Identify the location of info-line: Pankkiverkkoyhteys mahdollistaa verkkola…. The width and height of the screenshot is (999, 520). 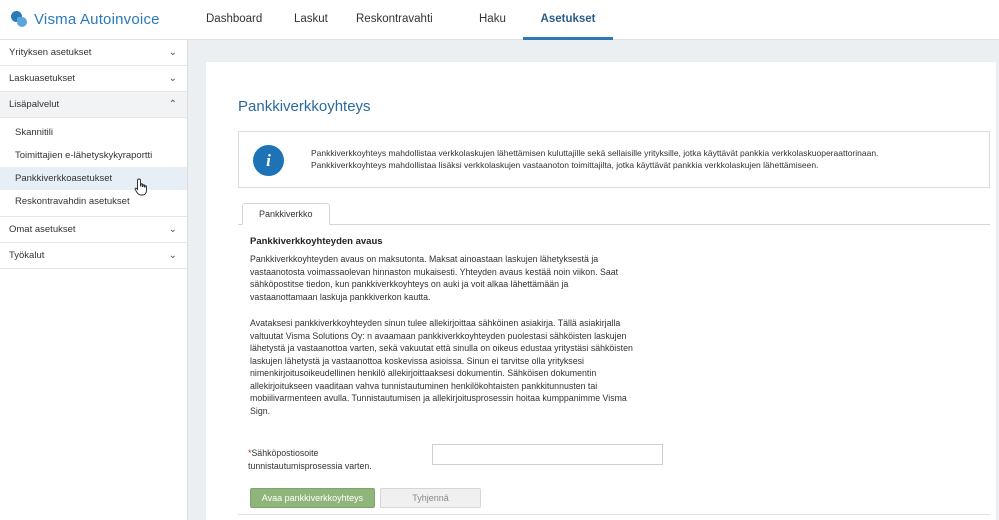
(595, 153).